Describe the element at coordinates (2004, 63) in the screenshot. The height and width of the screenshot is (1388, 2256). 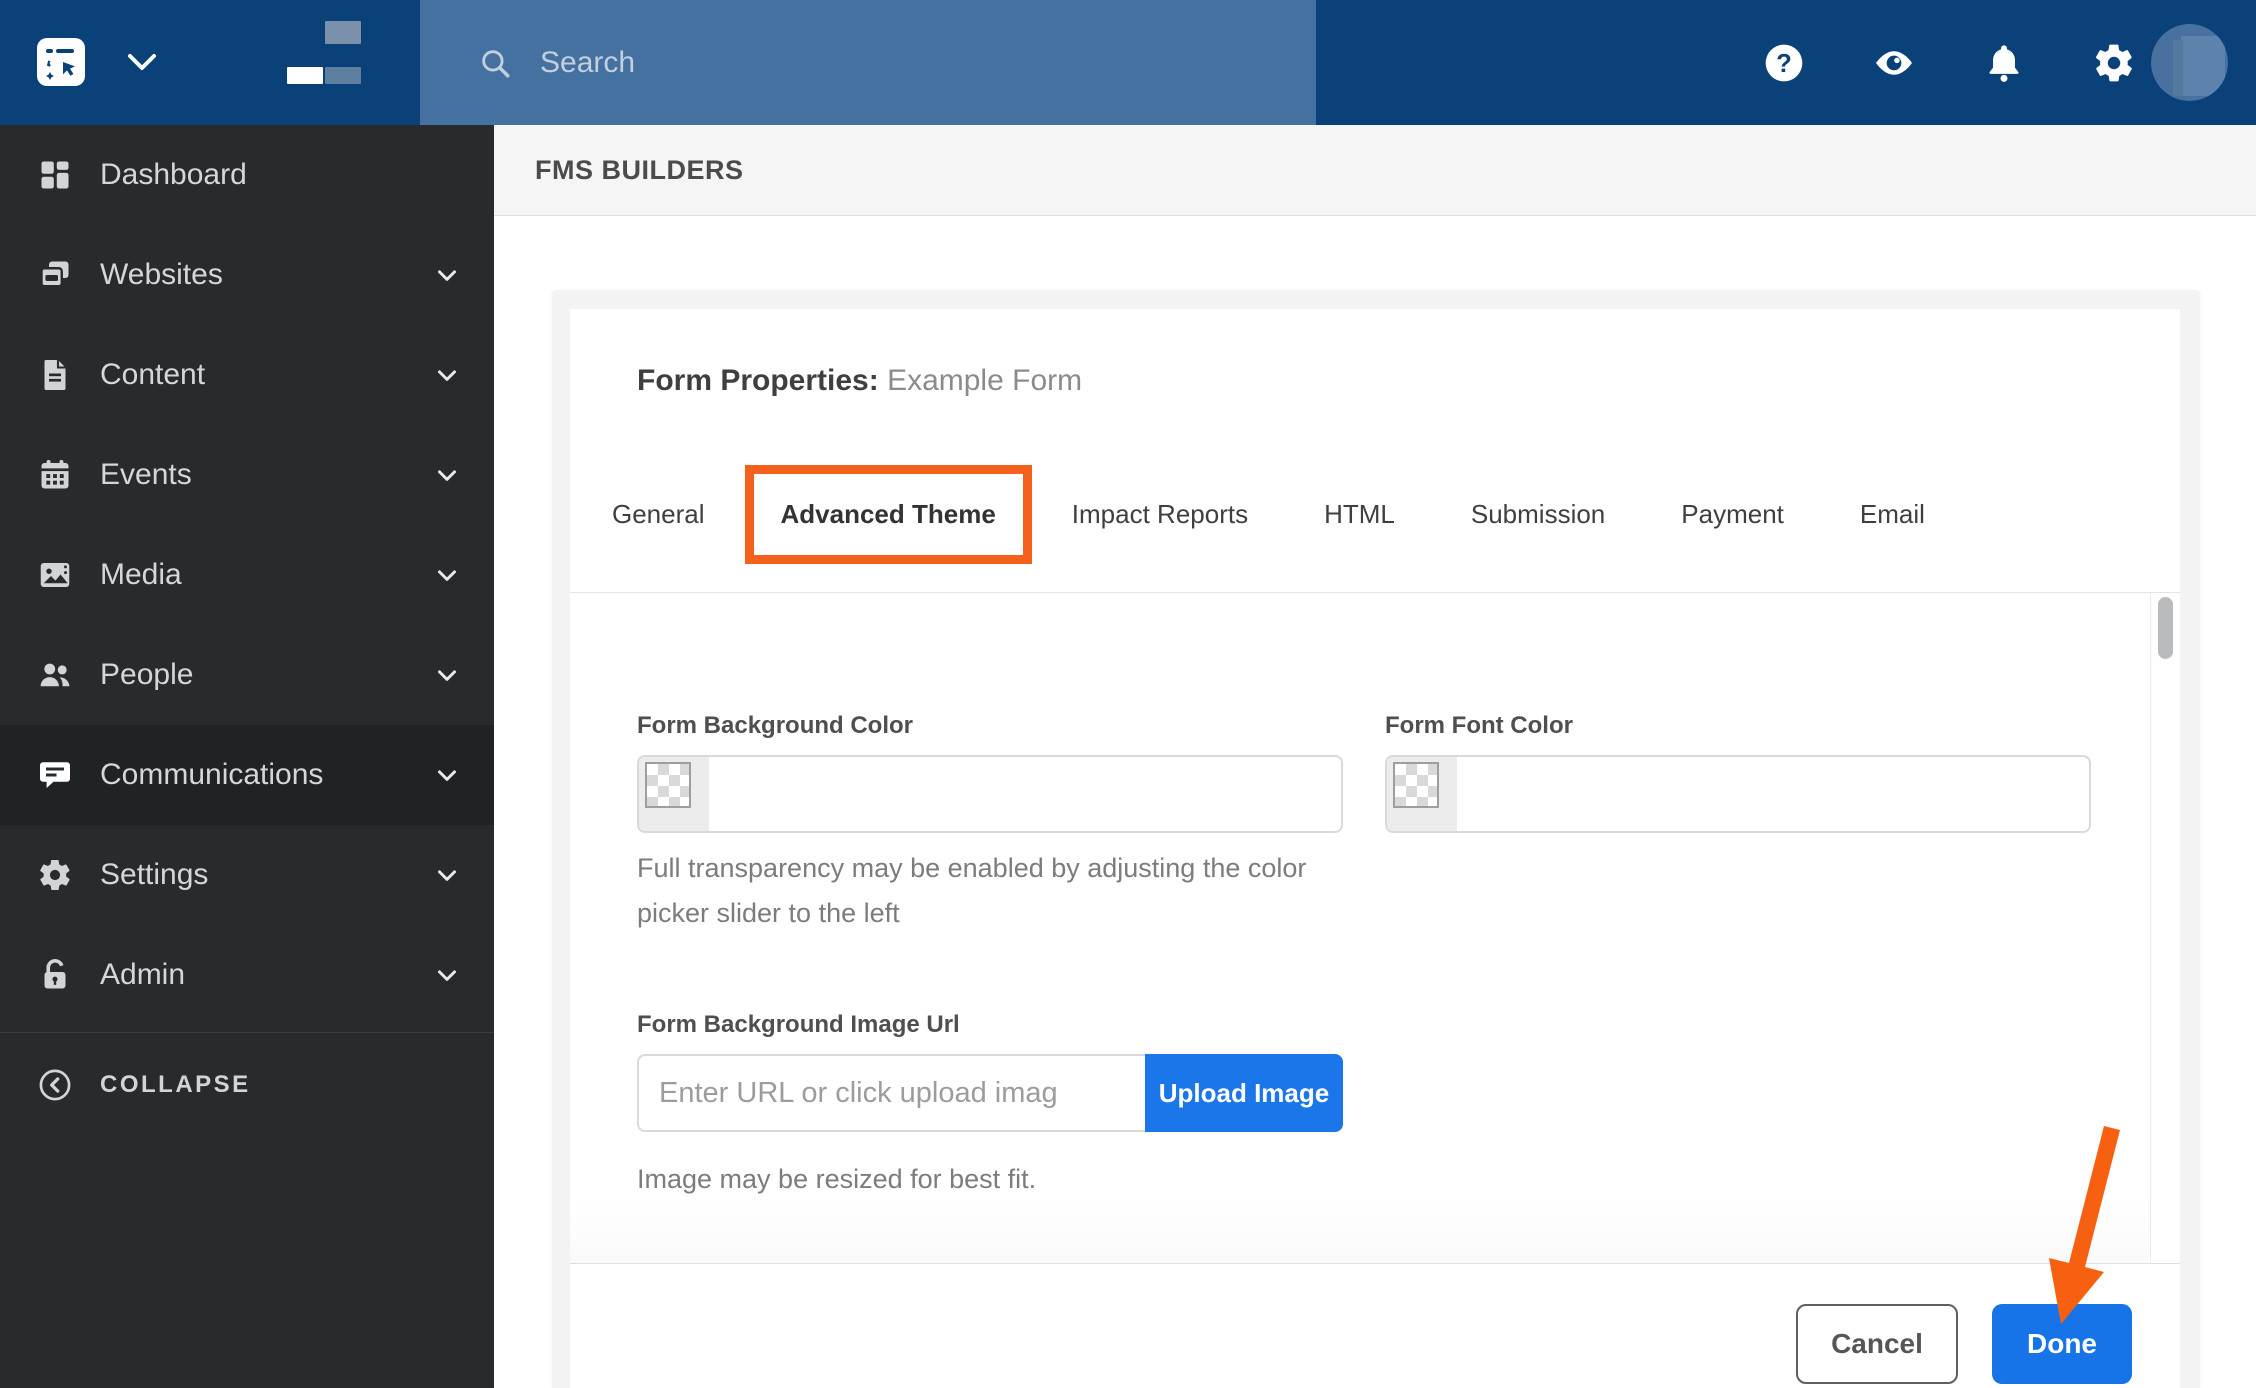
I see `bell-icon` at that location.